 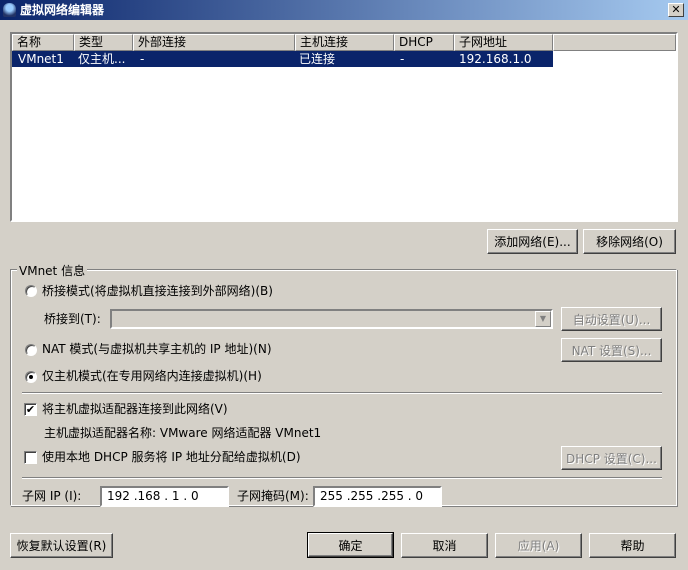 What do you see at coordinates (61, 545) in the screenshot?
I see `restore-defaults-button: 恢复默认设置(R)` at bounding box center [61, 545].